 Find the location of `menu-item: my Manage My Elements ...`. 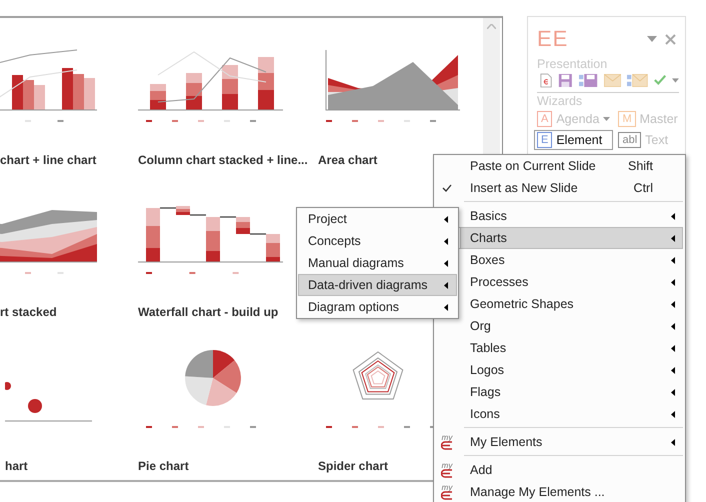

menu-item: my Manage My Elements ... is located at coordinates (558, 491).